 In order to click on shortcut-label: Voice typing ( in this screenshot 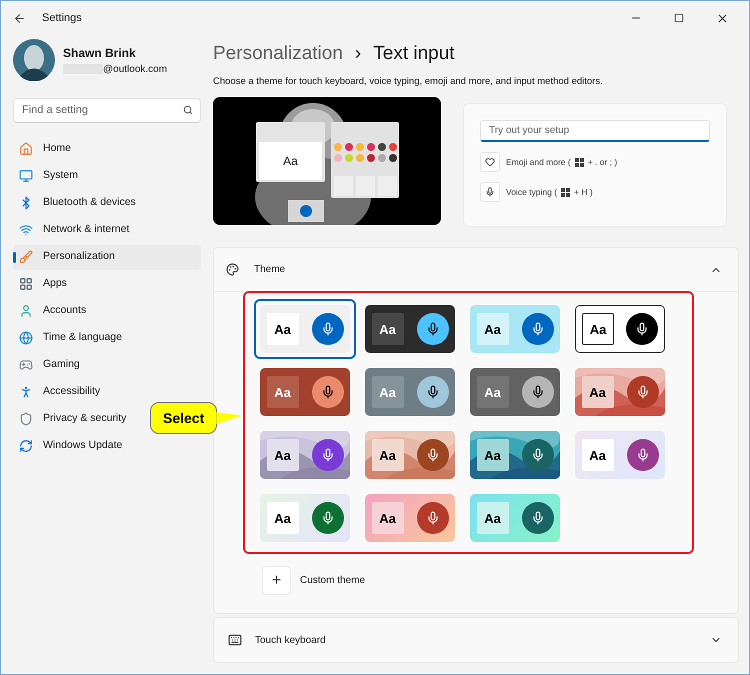, I will do `click(532, 192)`.